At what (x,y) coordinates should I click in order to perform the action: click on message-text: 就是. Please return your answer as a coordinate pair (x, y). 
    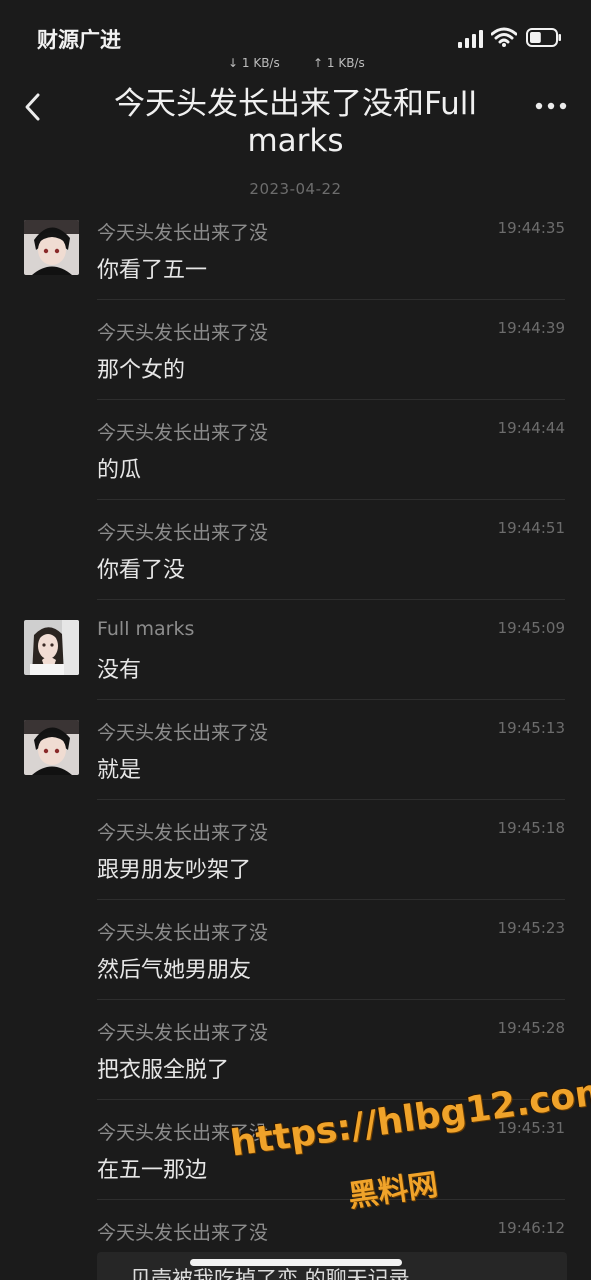
    Looking at the image, I should click on (119, 770).